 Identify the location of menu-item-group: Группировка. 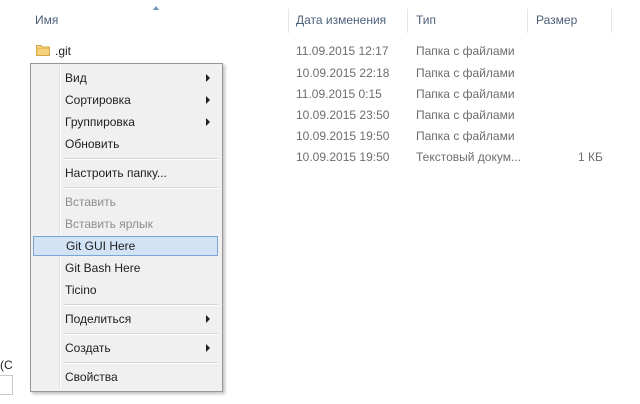
(125, 122).